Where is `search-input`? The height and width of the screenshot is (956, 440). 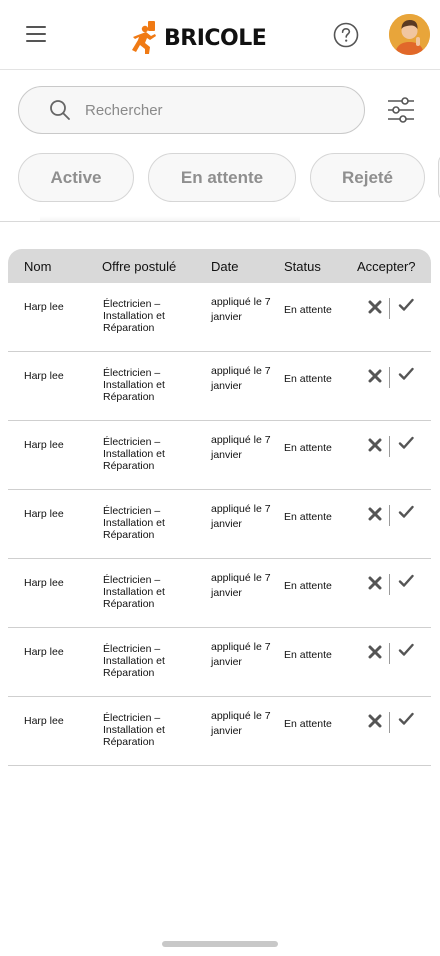 search-input is located at coordinates (210, 110).